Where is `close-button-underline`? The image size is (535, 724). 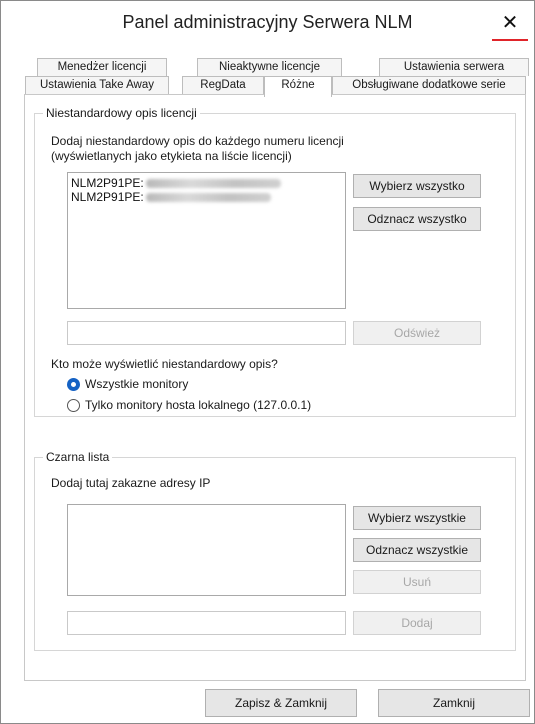
close-button-underline is located at coordinates (510, 40).